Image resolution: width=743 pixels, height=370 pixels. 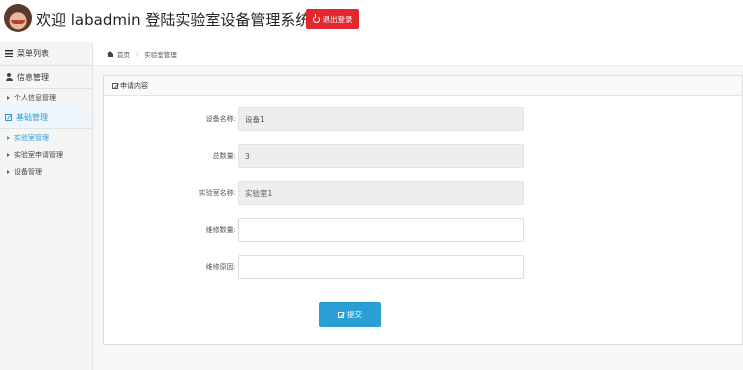 I want to click on repair-reason-input, so click(x=381, y=267).